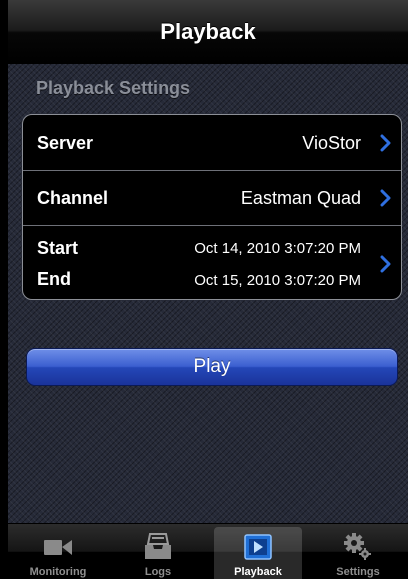 This screenshot has height=579, width=408. Describe the element at coordinates (358, 572) in the screenshot. I see `tab-label: Settings` at that location.